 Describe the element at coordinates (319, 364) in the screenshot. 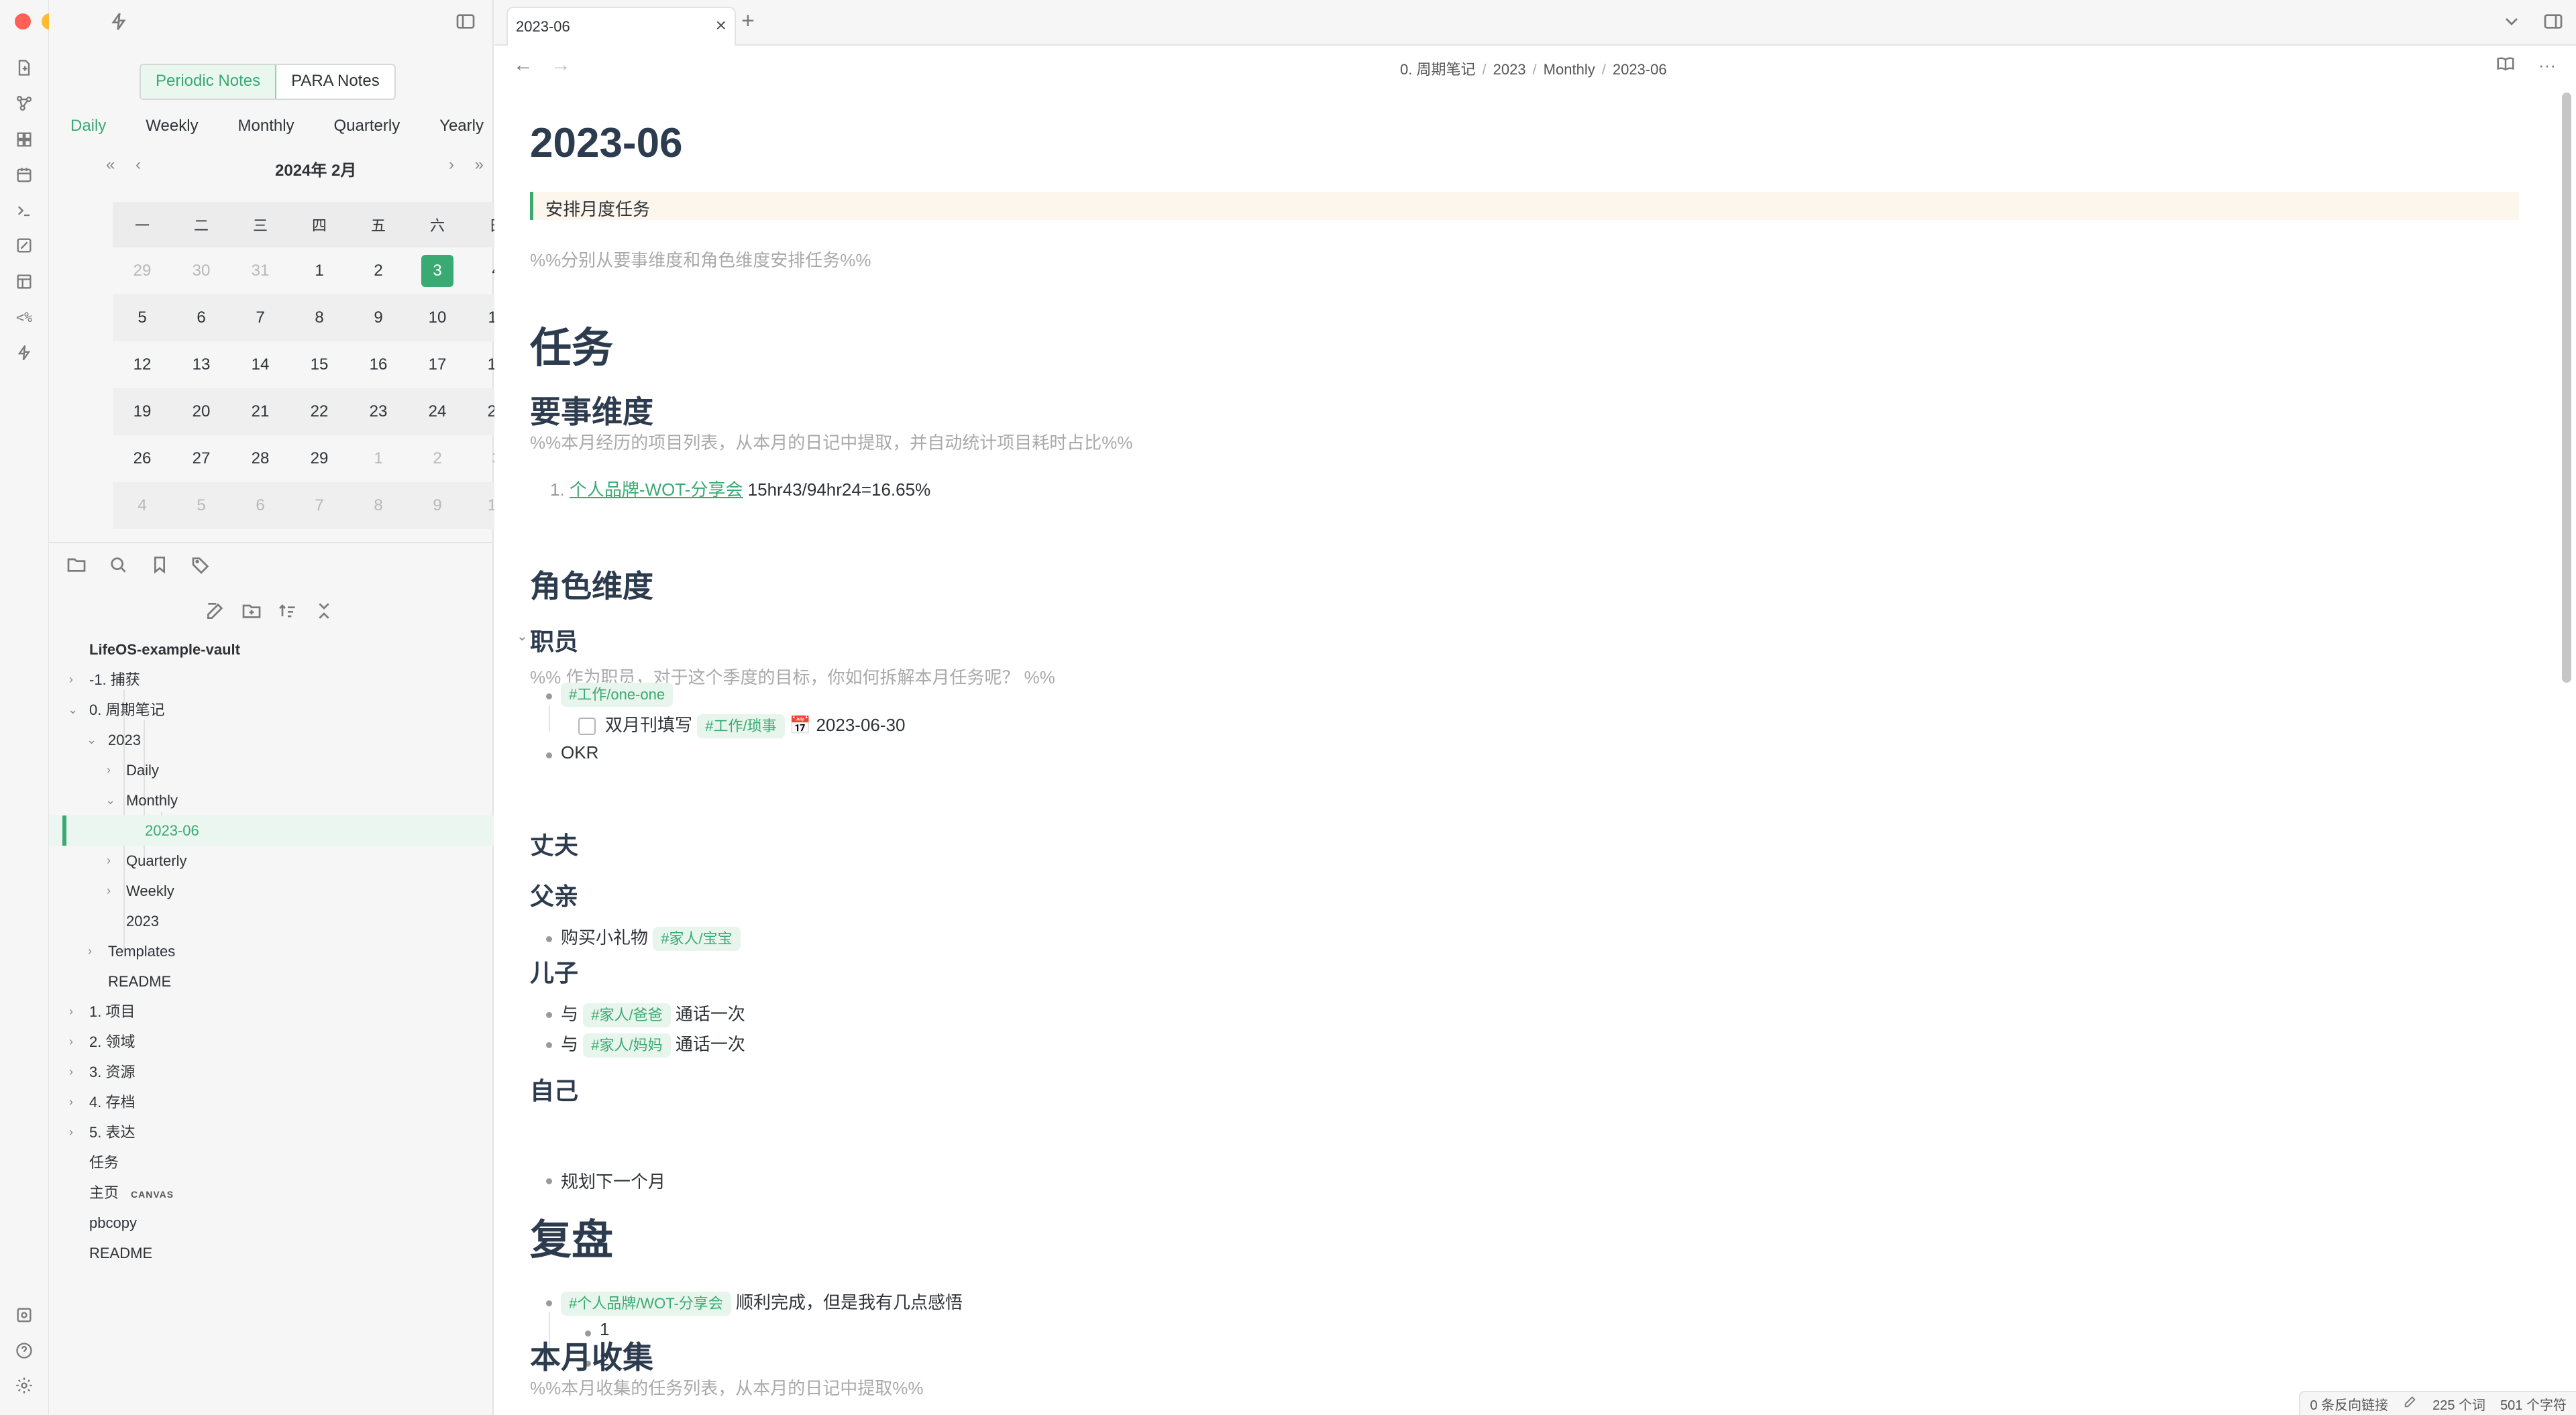

I see `calendar-day: 15` at that location.